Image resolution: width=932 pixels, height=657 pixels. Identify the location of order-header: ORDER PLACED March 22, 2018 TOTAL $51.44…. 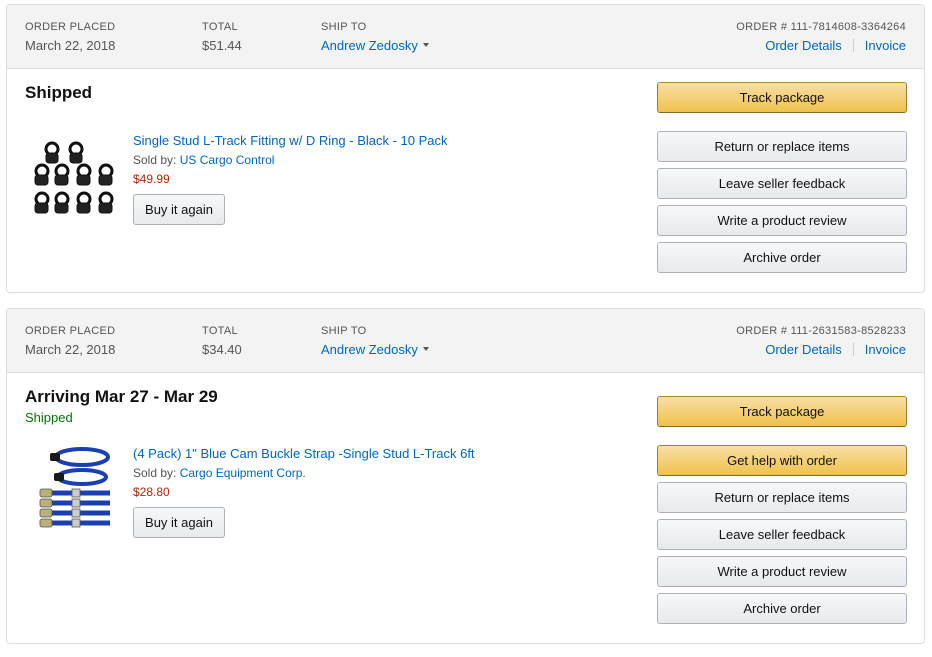
(465, 37).